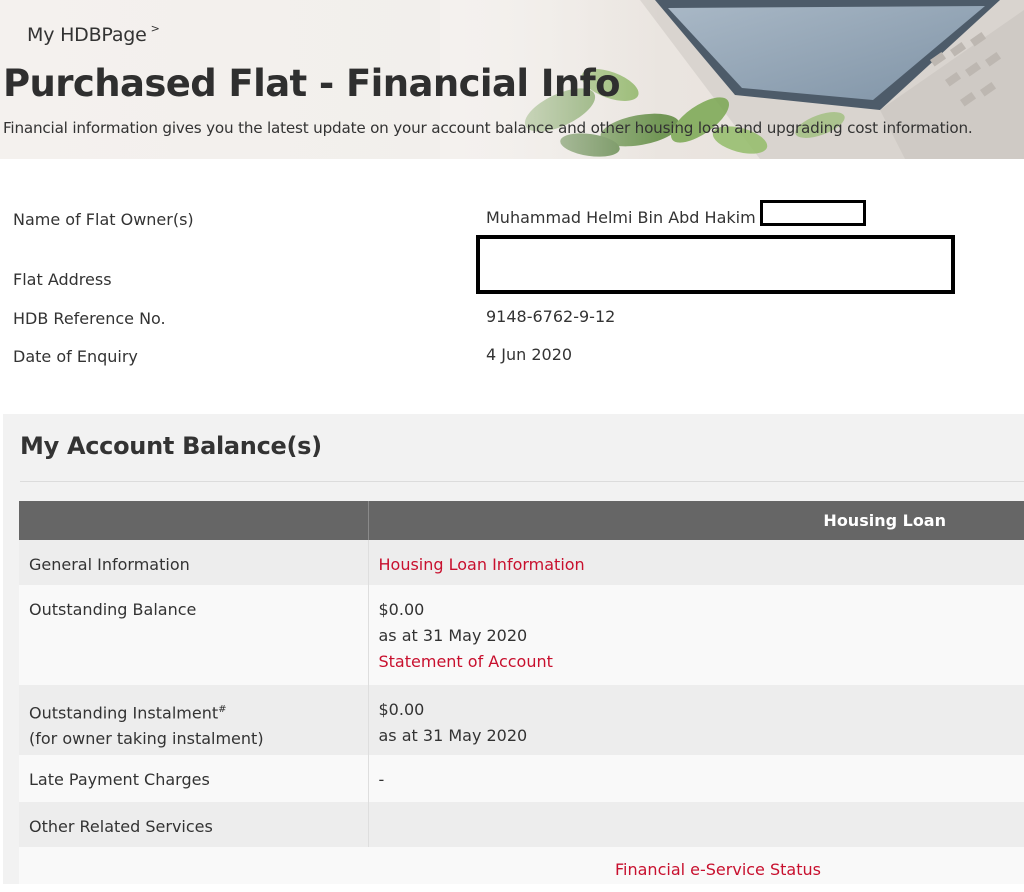 The height and width of the screenshot is (892, 1024). What do you see at coordinates (696, 562) in the screenshot?
I see `general-info-cell: Housing Loan Information` at bounding box center [696, 562].